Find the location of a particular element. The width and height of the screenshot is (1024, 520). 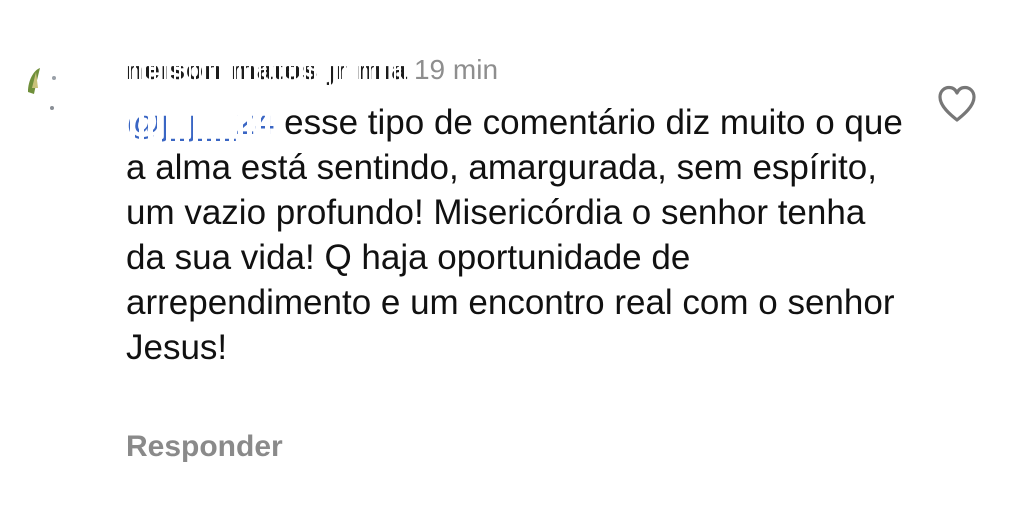

avatar is located at coordinates (50, 86).